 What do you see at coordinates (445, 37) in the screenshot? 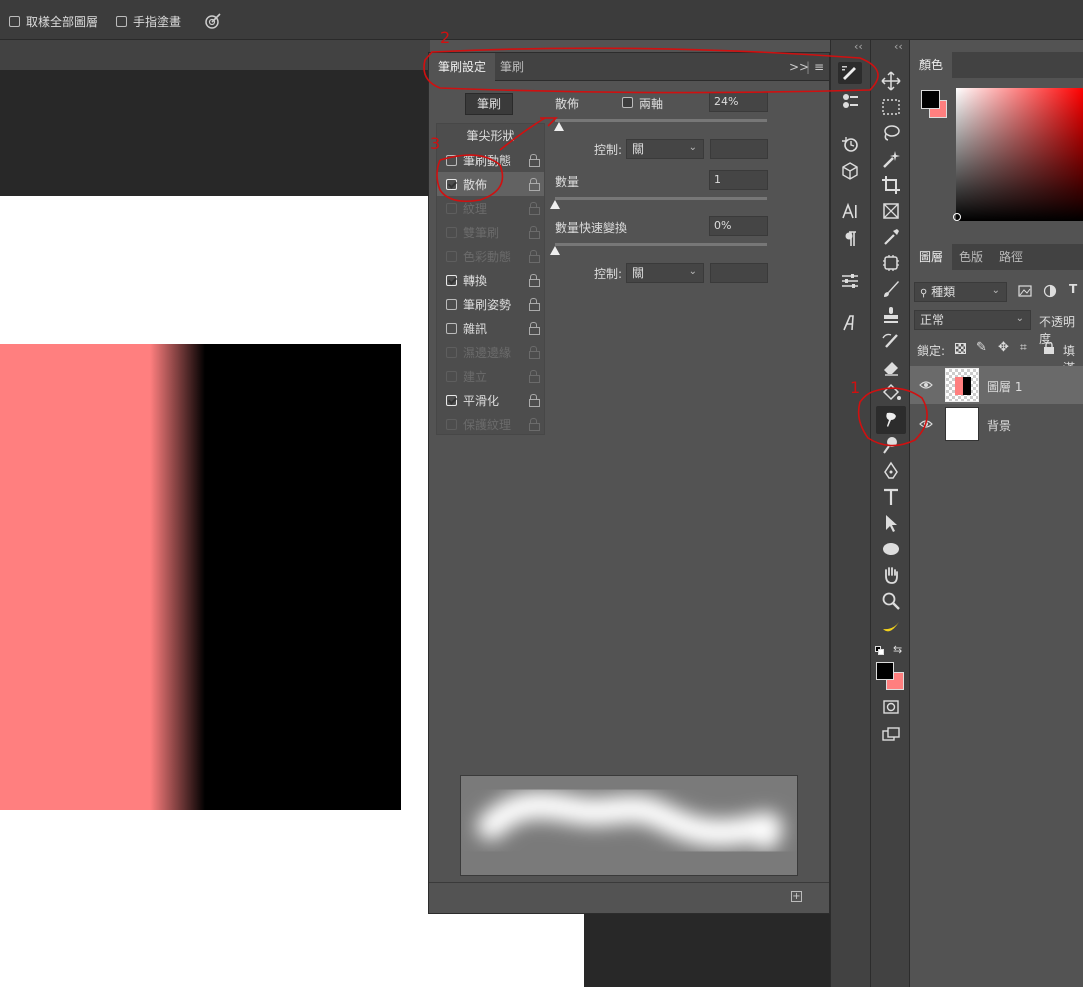
I see `annotation-number: 2` at bounding box center [445, 37].